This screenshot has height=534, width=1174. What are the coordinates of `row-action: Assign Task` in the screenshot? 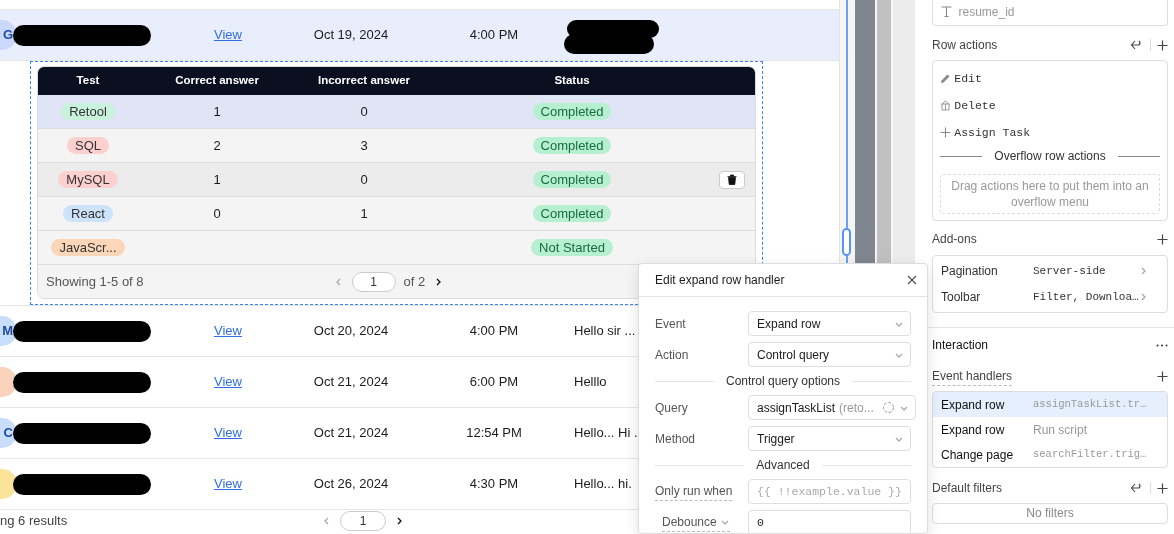 It's located at (1050, 132).